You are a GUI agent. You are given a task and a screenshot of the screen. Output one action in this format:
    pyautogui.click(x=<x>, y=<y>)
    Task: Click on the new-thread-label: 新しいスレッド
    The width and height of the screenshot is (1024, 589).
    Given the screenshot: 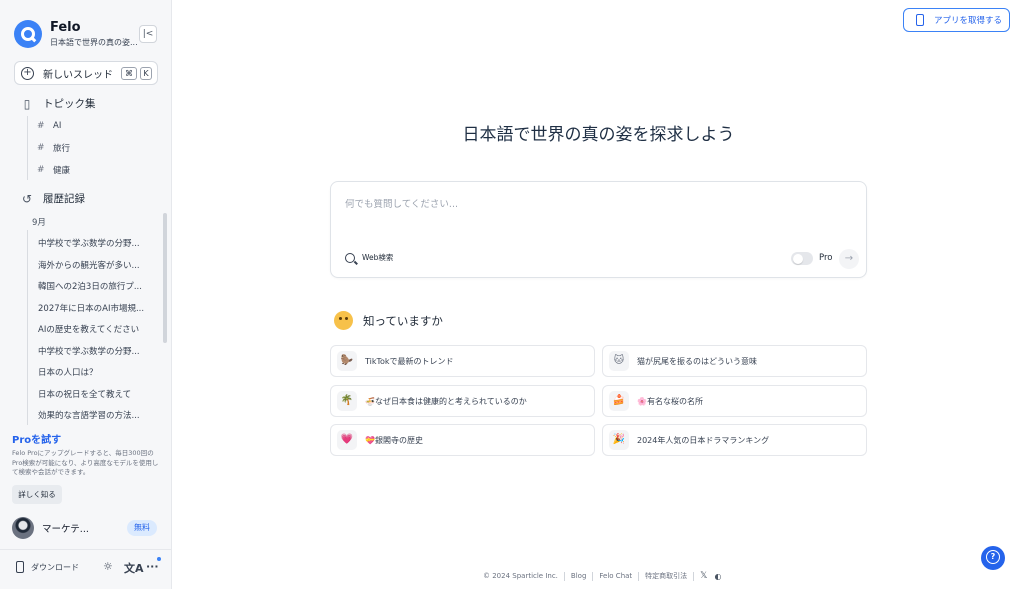 What is the action you would take?
    pyautogui.click(x=78, y=75)
    